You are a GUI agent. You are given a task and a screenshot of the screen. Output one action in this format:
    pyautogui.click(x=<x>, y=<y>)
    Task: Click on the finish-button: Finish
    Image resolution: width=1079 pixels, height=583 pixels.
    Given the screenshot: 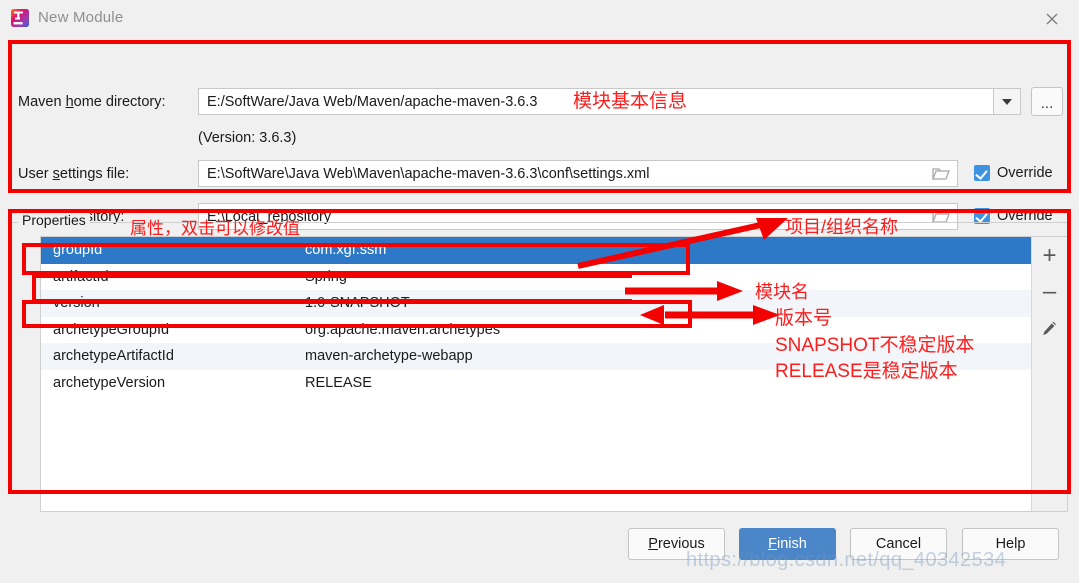 What is the action you would take?
    pyautogui.click(x=787, y=544)
    